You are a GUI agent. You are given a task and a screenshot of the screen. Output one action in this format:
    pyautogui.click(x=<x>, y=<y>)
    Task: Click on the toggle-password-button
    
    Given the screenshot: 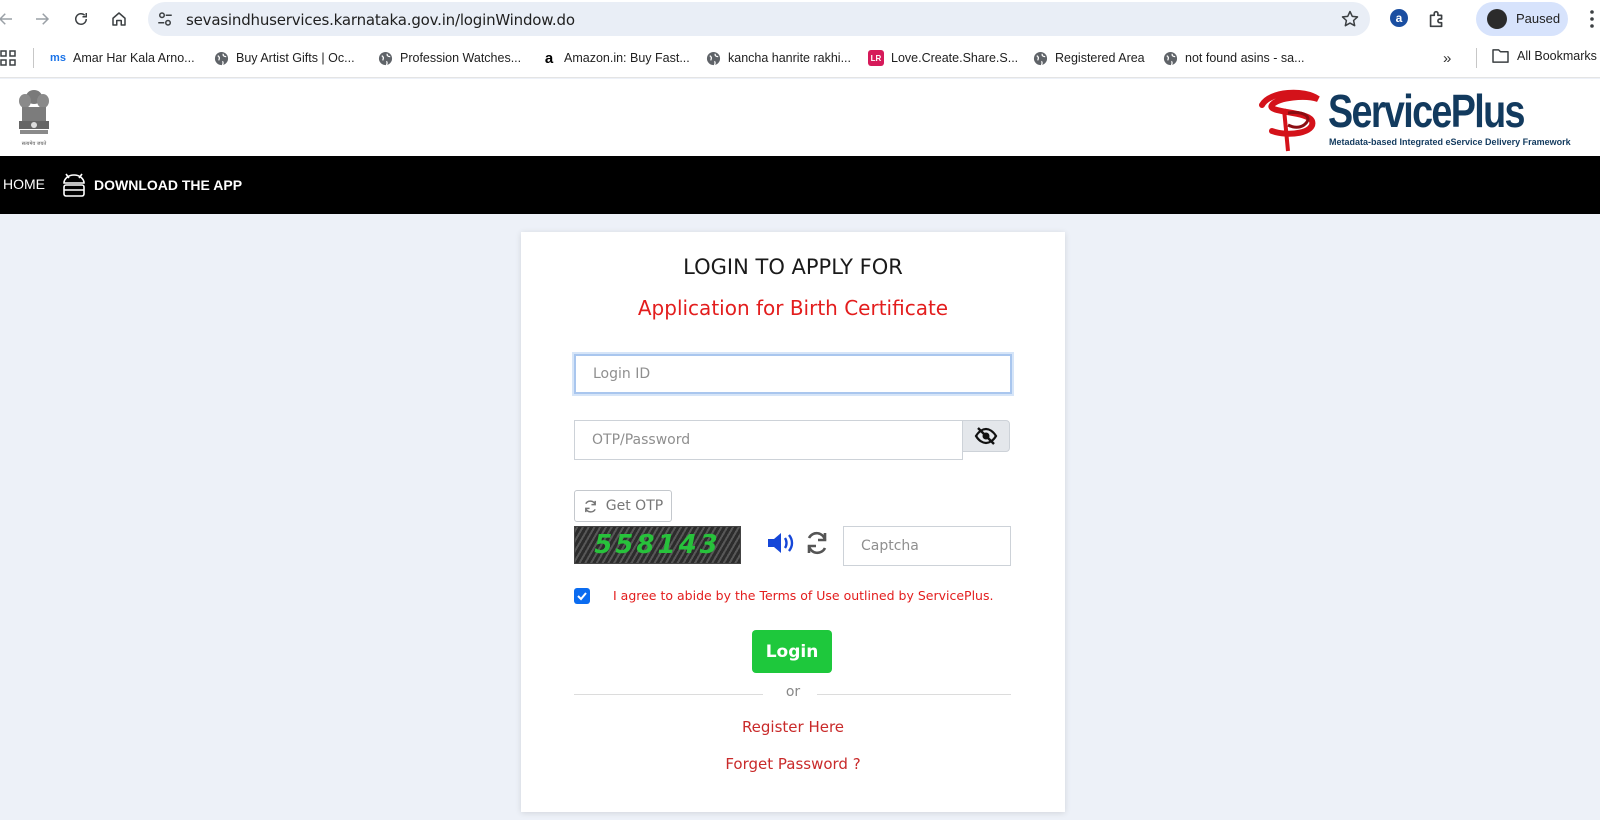 What is the action you would take?
    pyautogui.click(x=986, y=436)
    